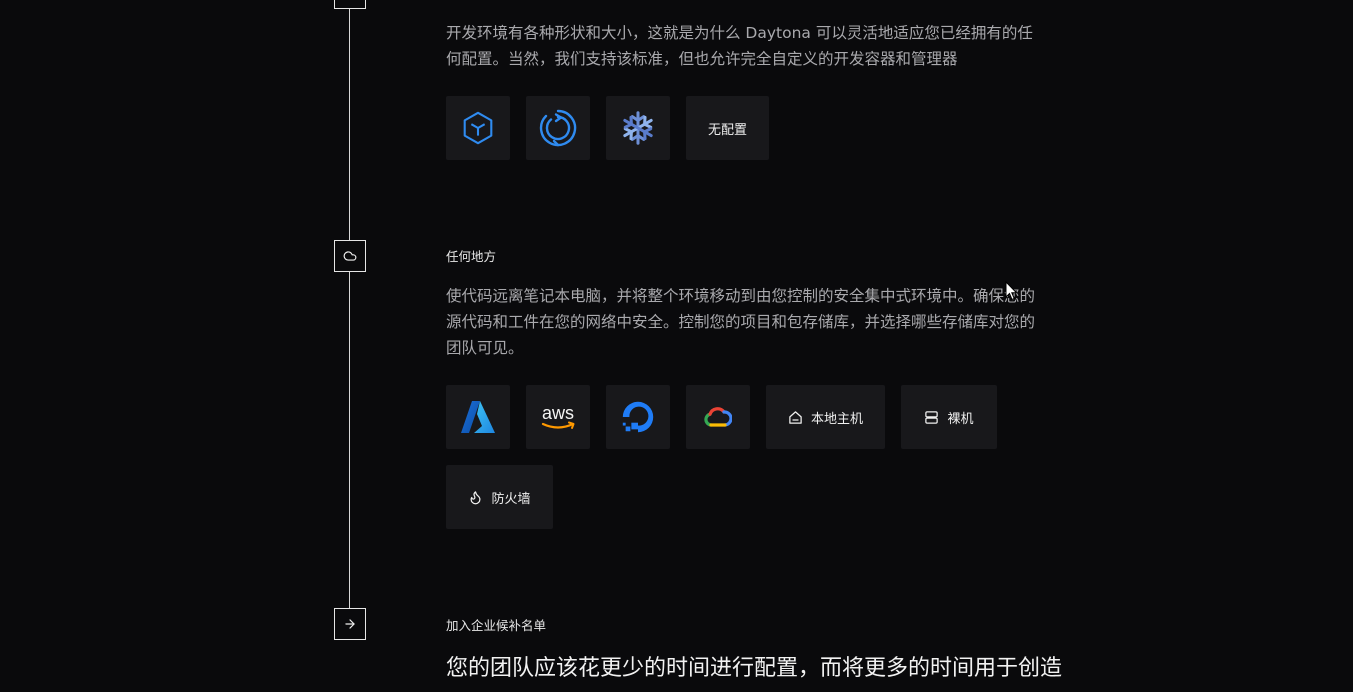  I want to click on timeline-node-cloud, so click(350, 256).